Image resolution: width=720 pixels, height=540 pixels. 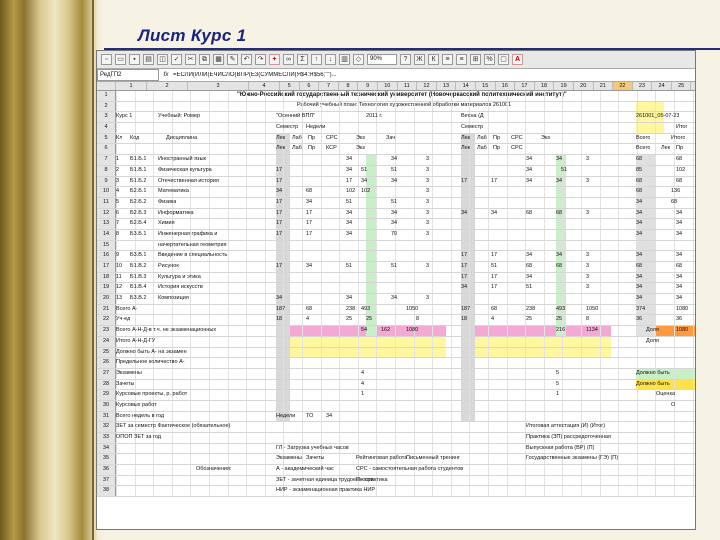 I want to click on cell: Пр, so click(x=496, y=149).